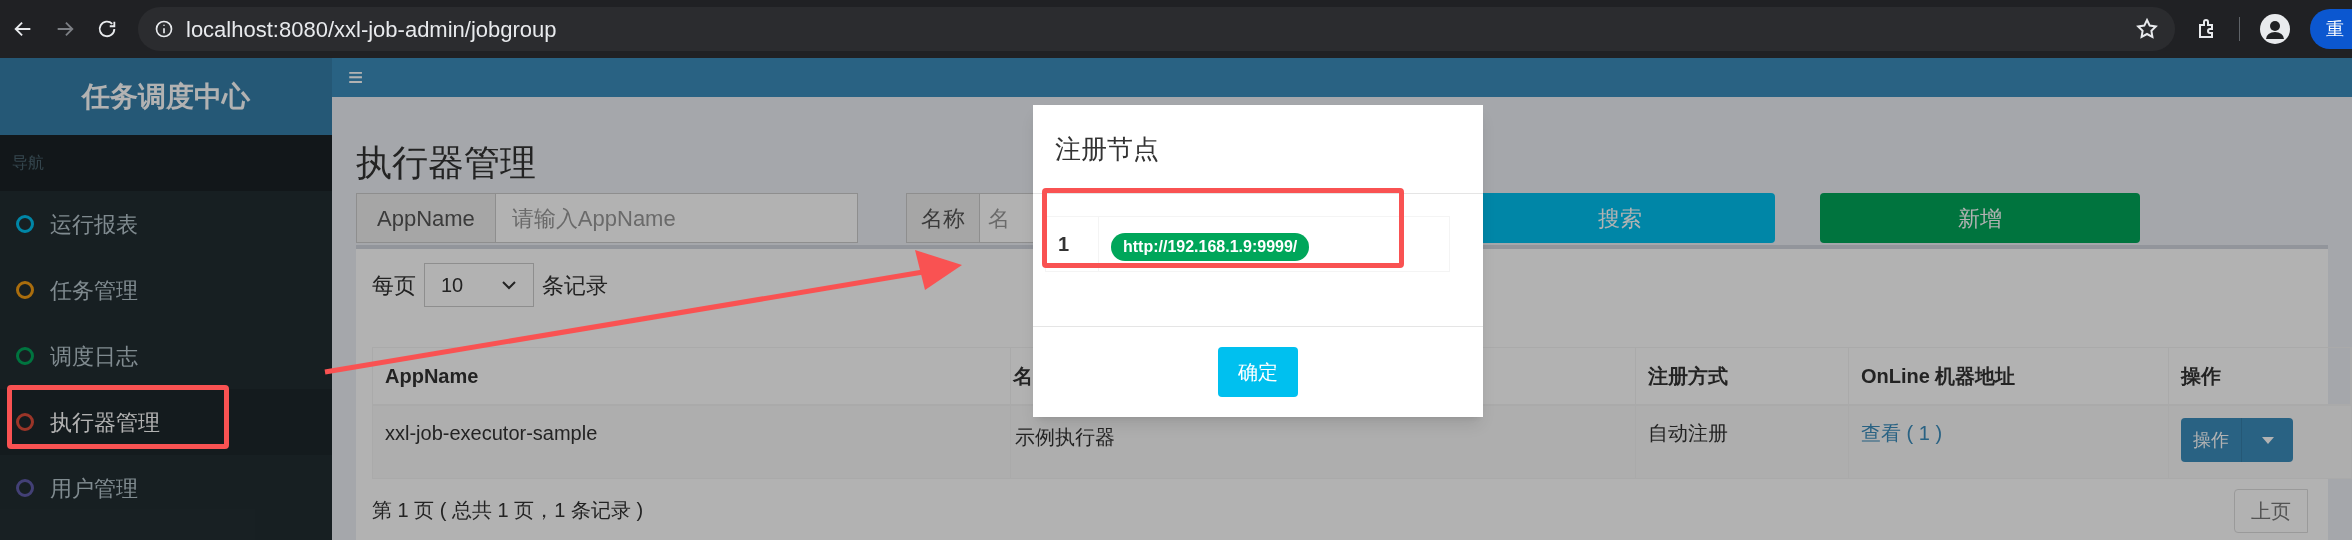  What do you see at coordinates (1107, 149) in the screenshot?
I see `modal-title: 注册节点` at bounding box center [1107, 149].